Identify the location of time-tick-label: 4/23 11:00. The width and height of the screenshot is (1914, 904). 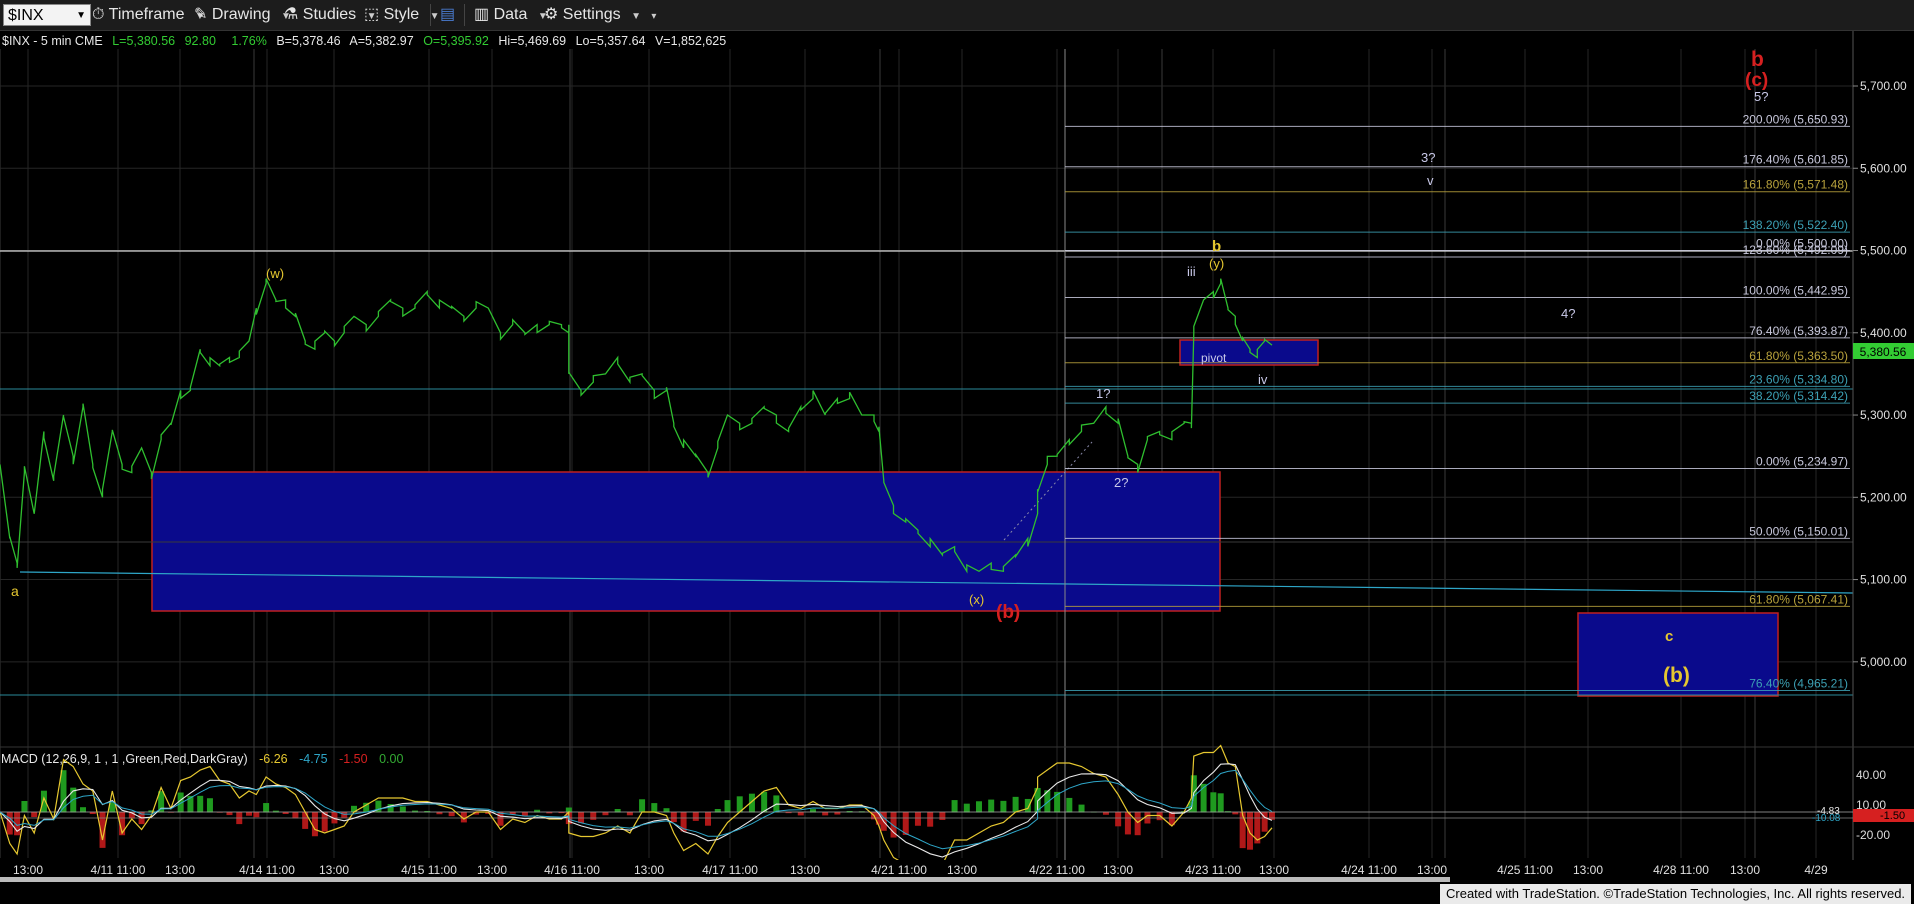
(1213, 870).